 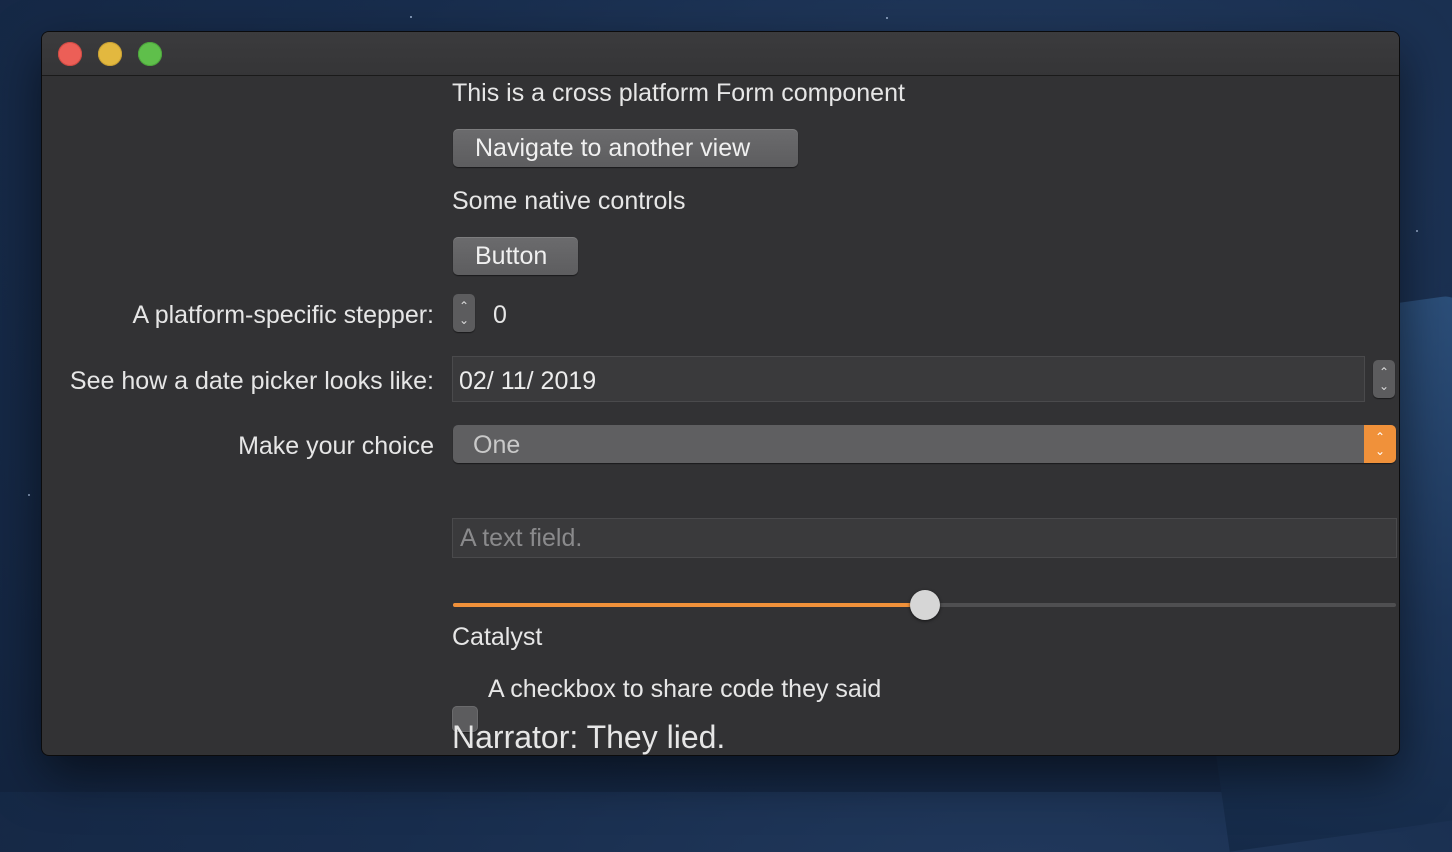 What do you see at coordinates (589, 737) in the screenshot?
I see `narrator-text: Narrator: They lied.` at bounding box center [589, 737].